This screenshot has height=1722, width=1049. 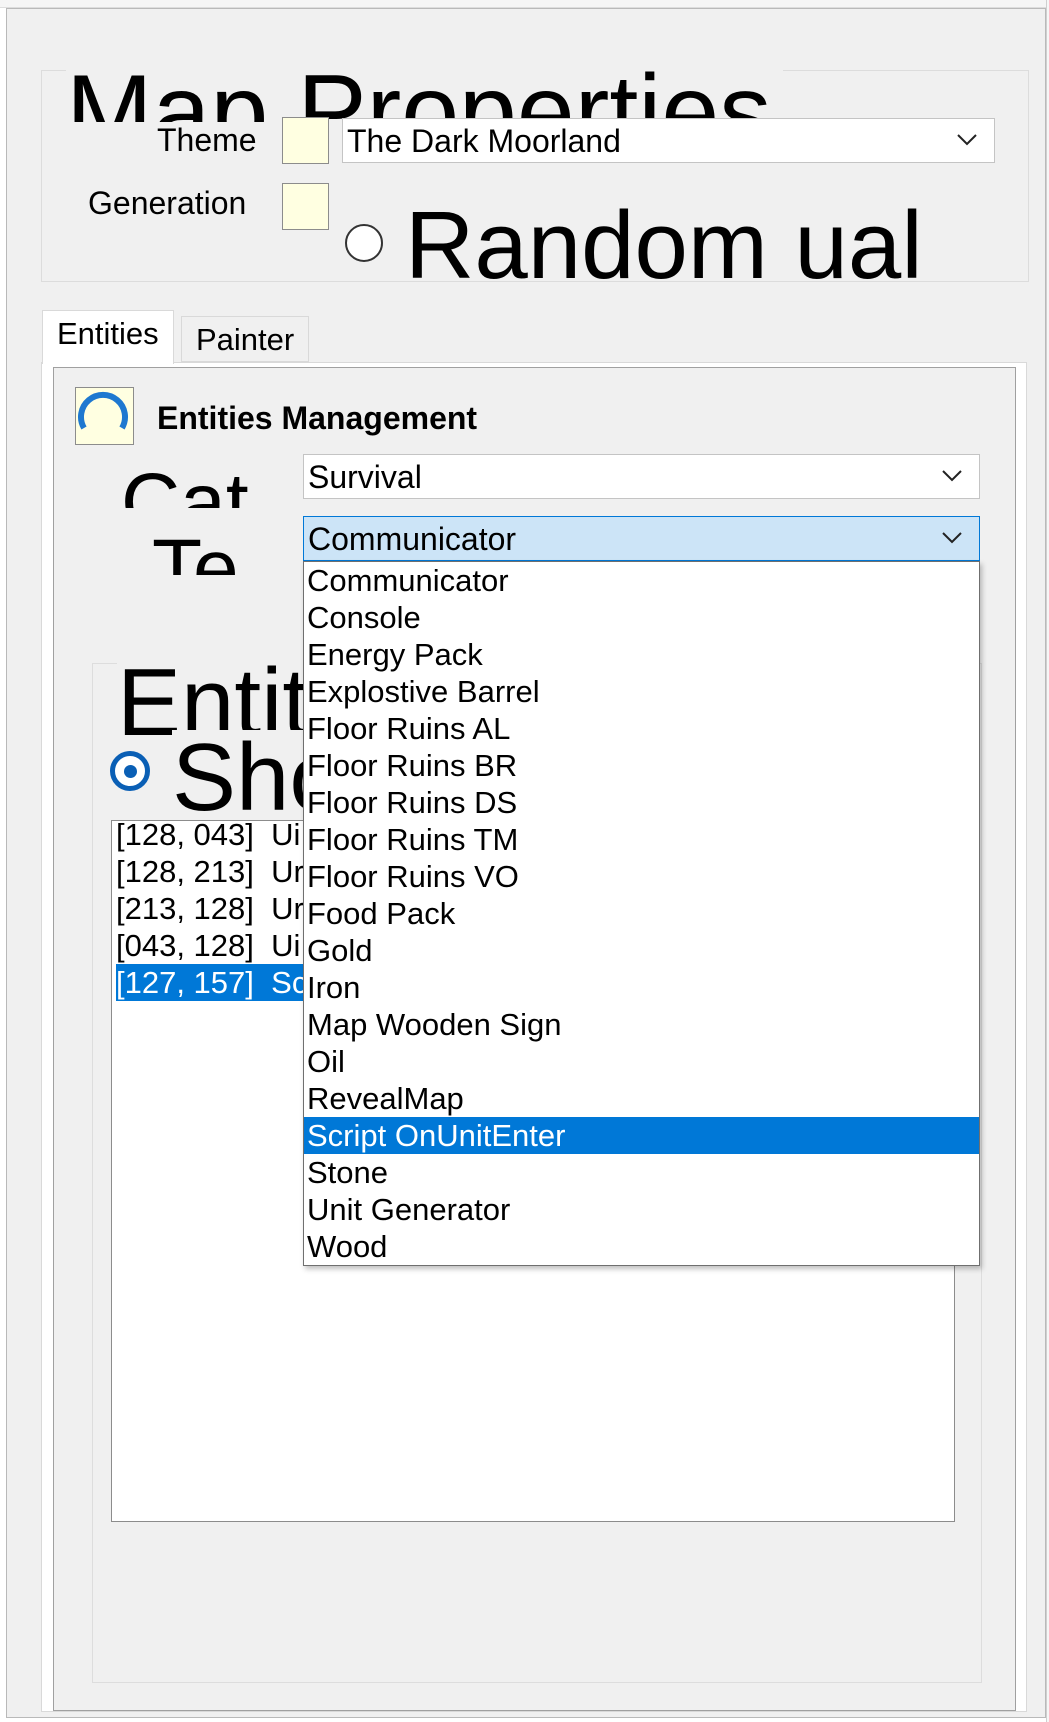 I want to click on dropdown-option: Console, so click(x=641, y=617).